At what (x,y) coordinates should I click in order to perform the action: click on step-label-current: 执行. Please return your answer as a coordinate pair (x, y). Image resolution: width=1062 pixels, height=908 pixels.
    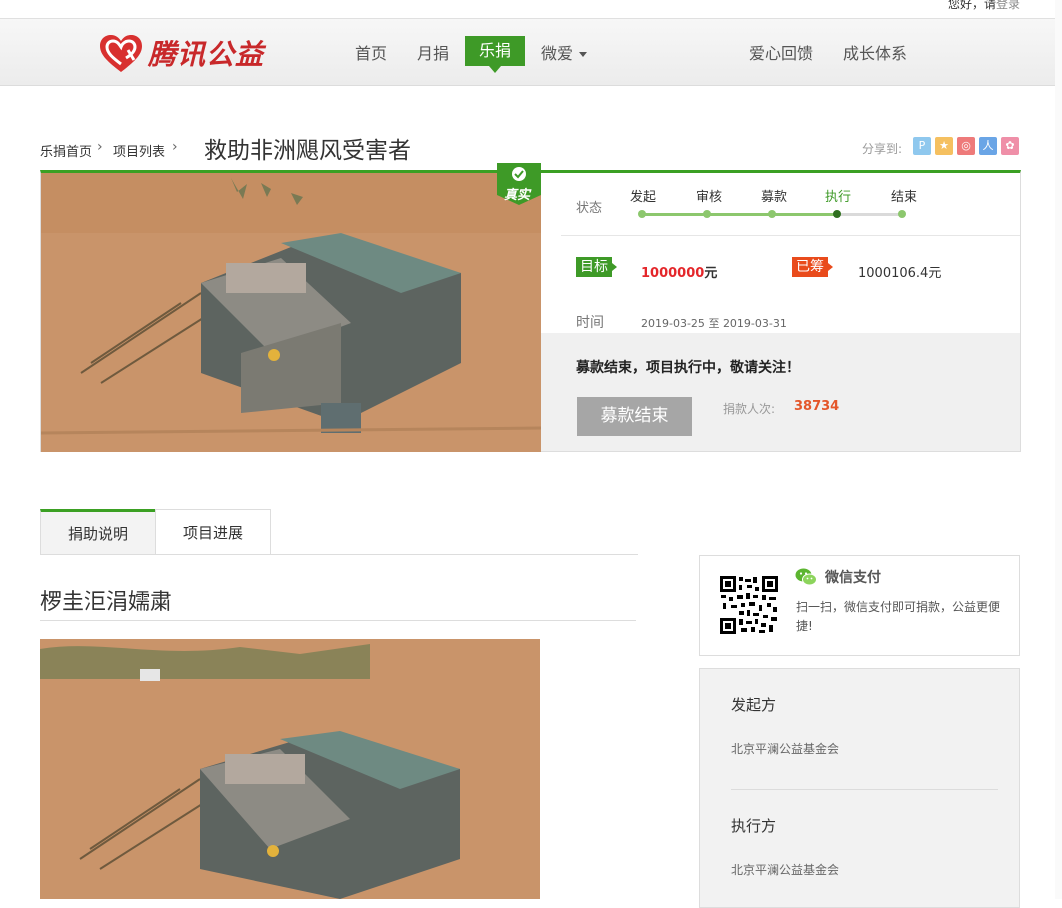
    Looking at the image, I should click on (838, 197).